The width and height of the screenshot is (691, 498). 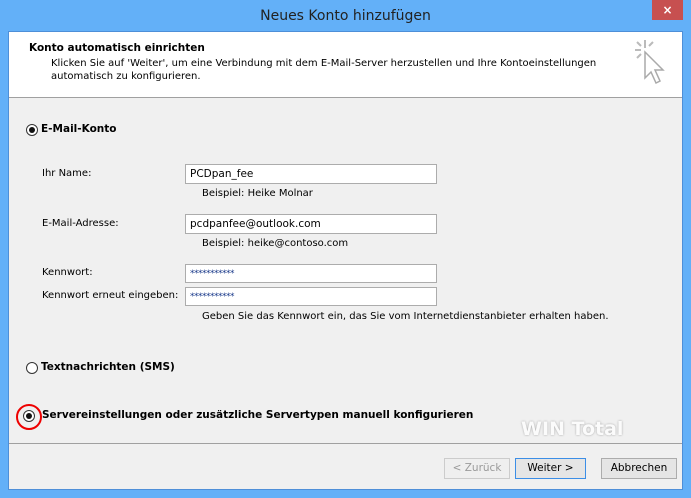 I want to click on watermark-logo: WIN Total, so click(x=572, y=429).